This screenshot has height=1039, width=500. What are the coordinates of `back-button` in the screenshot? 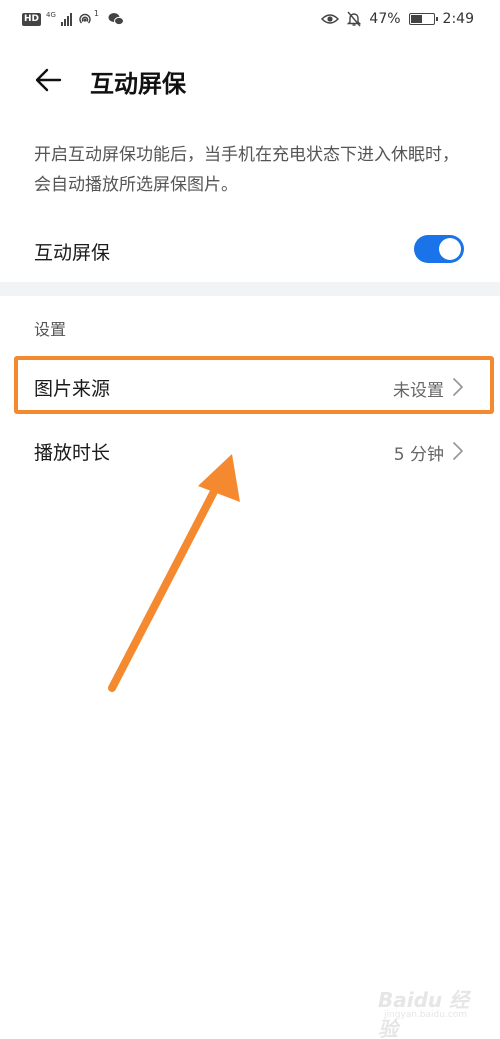 It's located at (48, 80).